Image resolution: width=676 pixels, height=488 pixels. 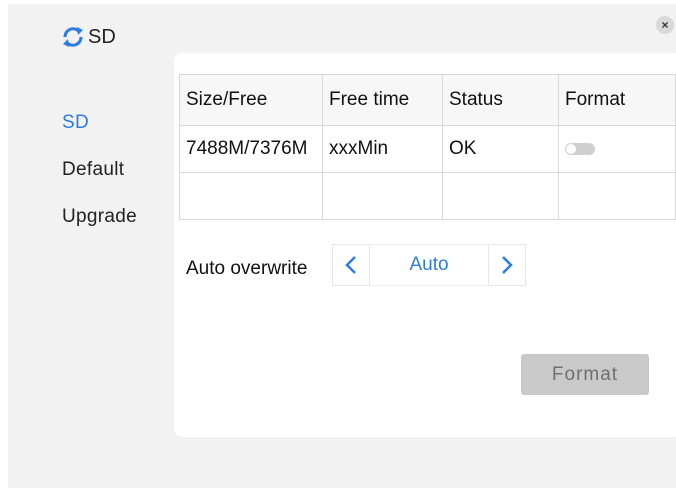 I want to click on header-status: Status, so click(x=500, y=100).